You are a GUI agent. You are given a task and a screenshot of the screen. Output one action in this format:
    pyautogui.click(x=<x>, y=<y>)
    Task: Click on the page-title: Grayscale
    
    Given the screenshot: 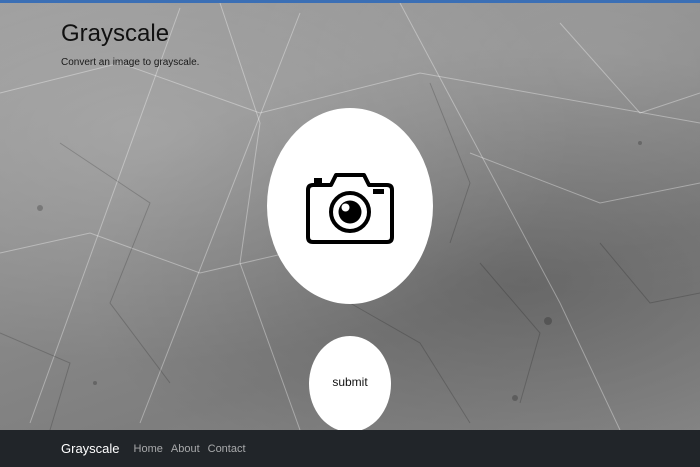 What is the action you would take?
    pyautogui.click(x=115, y=33)
    